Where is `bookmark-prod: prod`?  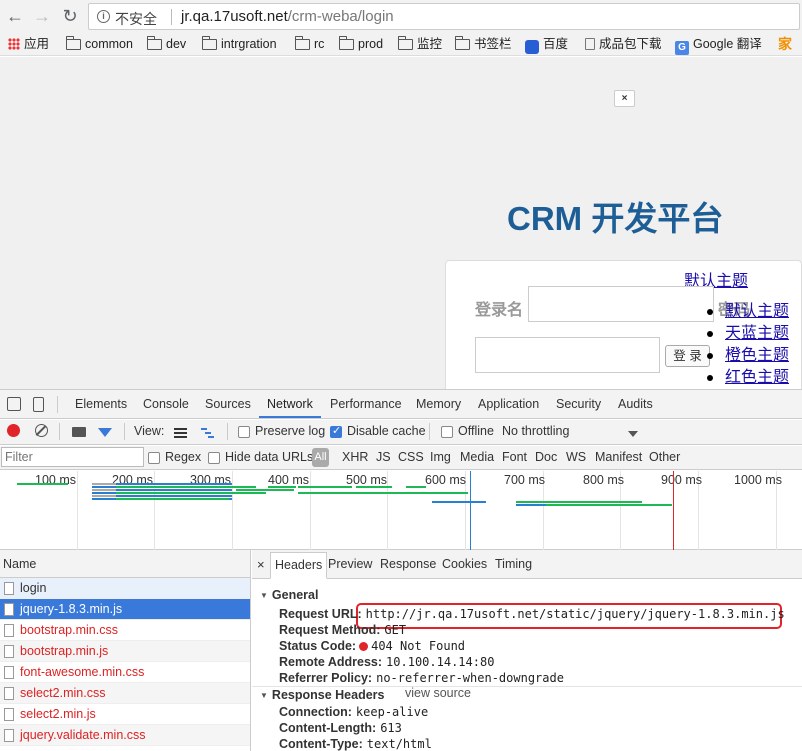
bookmark-prod: prod is located at coordinates (361, 44).